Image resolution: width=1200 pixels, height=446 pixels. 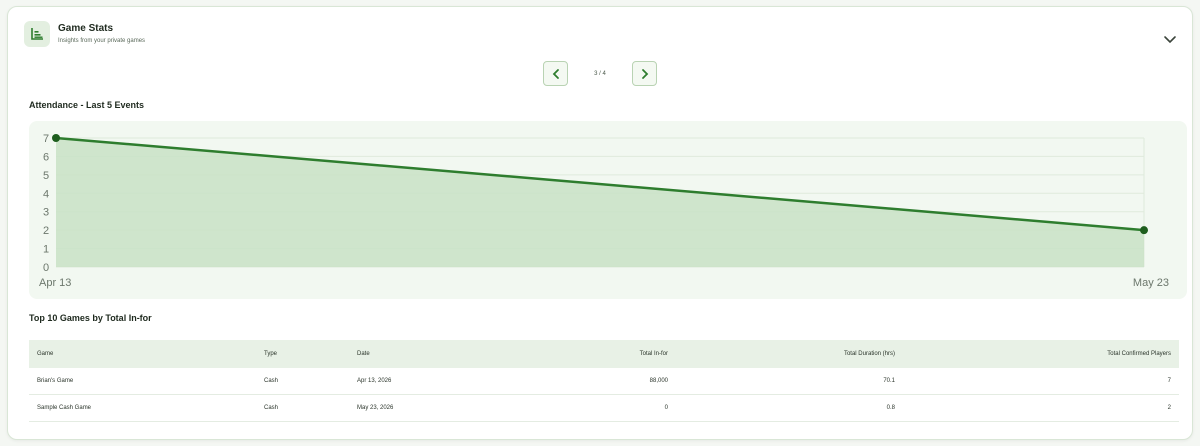 What do you see at coordinates (374, 381) in the screenshot?
I see `cell-date: Apr 13, 2026` at bounding box center [374, 381].